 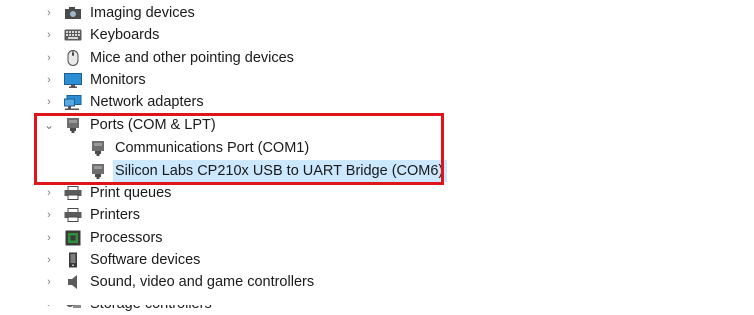 I want to click on tree-item-printers: Printers, so click(x=102, y=215).